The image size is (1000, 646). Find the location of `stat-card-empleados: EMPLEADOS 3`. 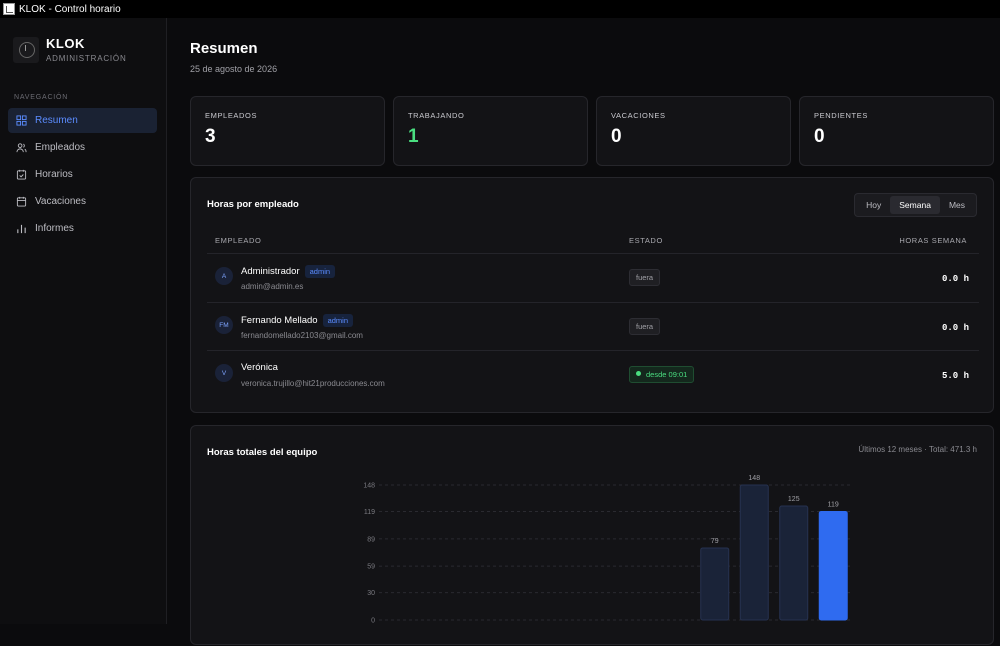

stat-card-empleados: EMPLEADOS 3 is located at coordinates (287, 131).